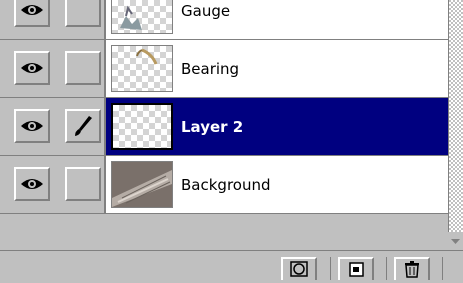  What do you see at coordinates (210, 69) in the screenshot?
I see `layer-name: Bearing` at bounding box center [210, 69].